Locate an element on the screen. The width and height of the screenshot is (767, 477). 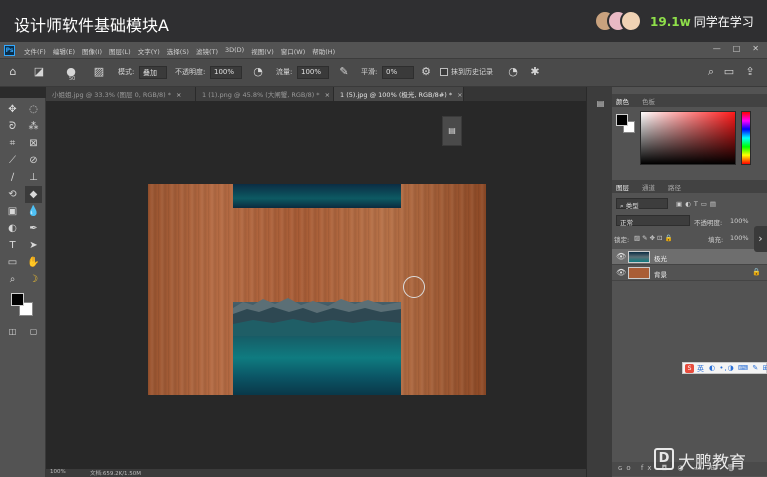
symmetry-icon: ✱ is located at coordinates (535, 72).